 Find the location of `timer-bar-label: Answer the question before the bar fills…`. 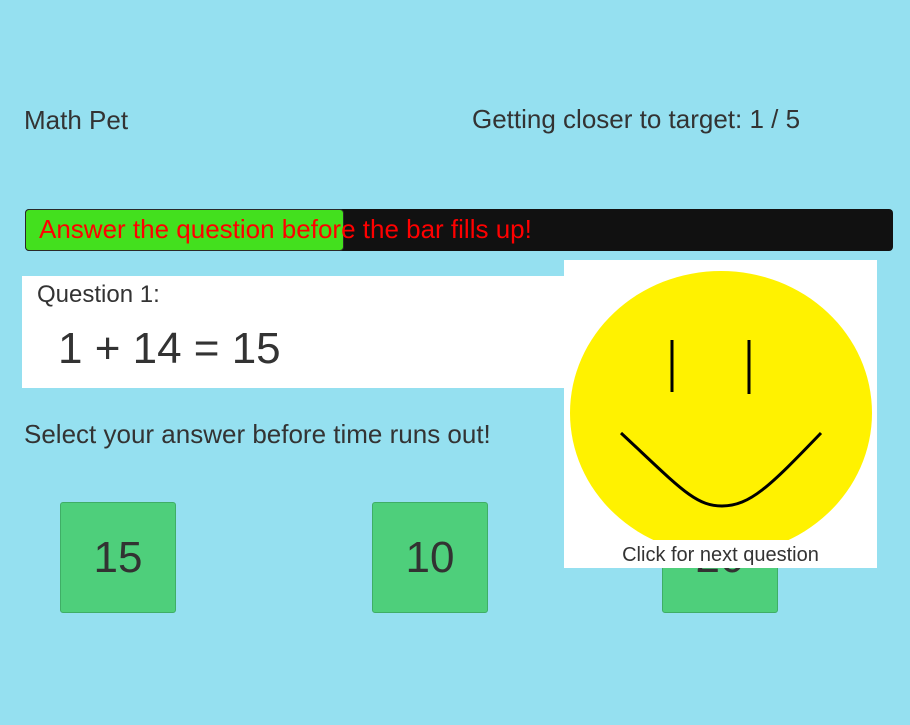

timer-bar-label: Answer the question before the bar fills… is located at coordinates (285, 229).